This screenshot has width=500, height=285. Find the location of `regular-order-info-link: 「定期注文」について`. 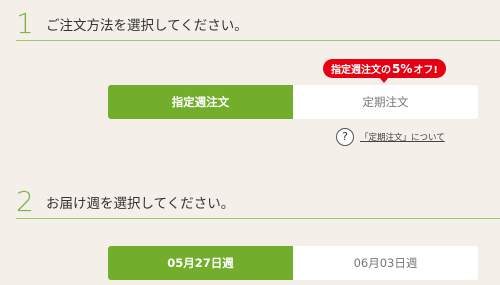

regular-order-info-link: 「定期注文」について is located at coordinates (402, 137).